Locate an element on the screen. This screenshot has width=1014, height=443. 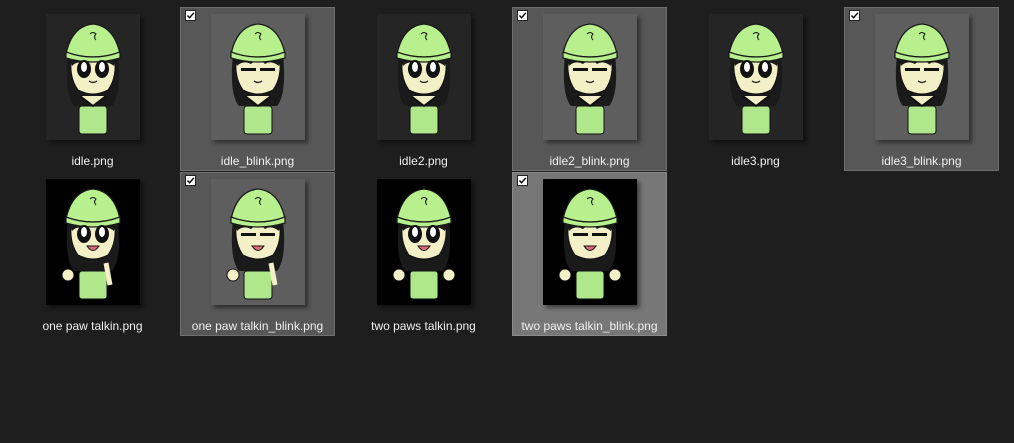
file-tile: two paws talkin_blink.png is located at coordinates (589, 254).